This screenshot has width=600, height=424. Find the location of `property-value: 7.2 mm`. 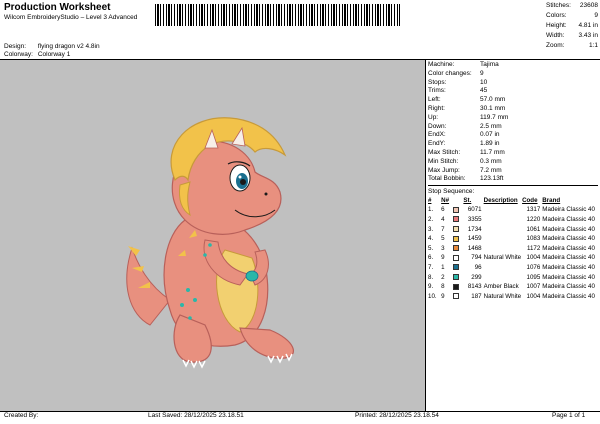

property-value: 7.2 mm is located at coordinates (491, 170).